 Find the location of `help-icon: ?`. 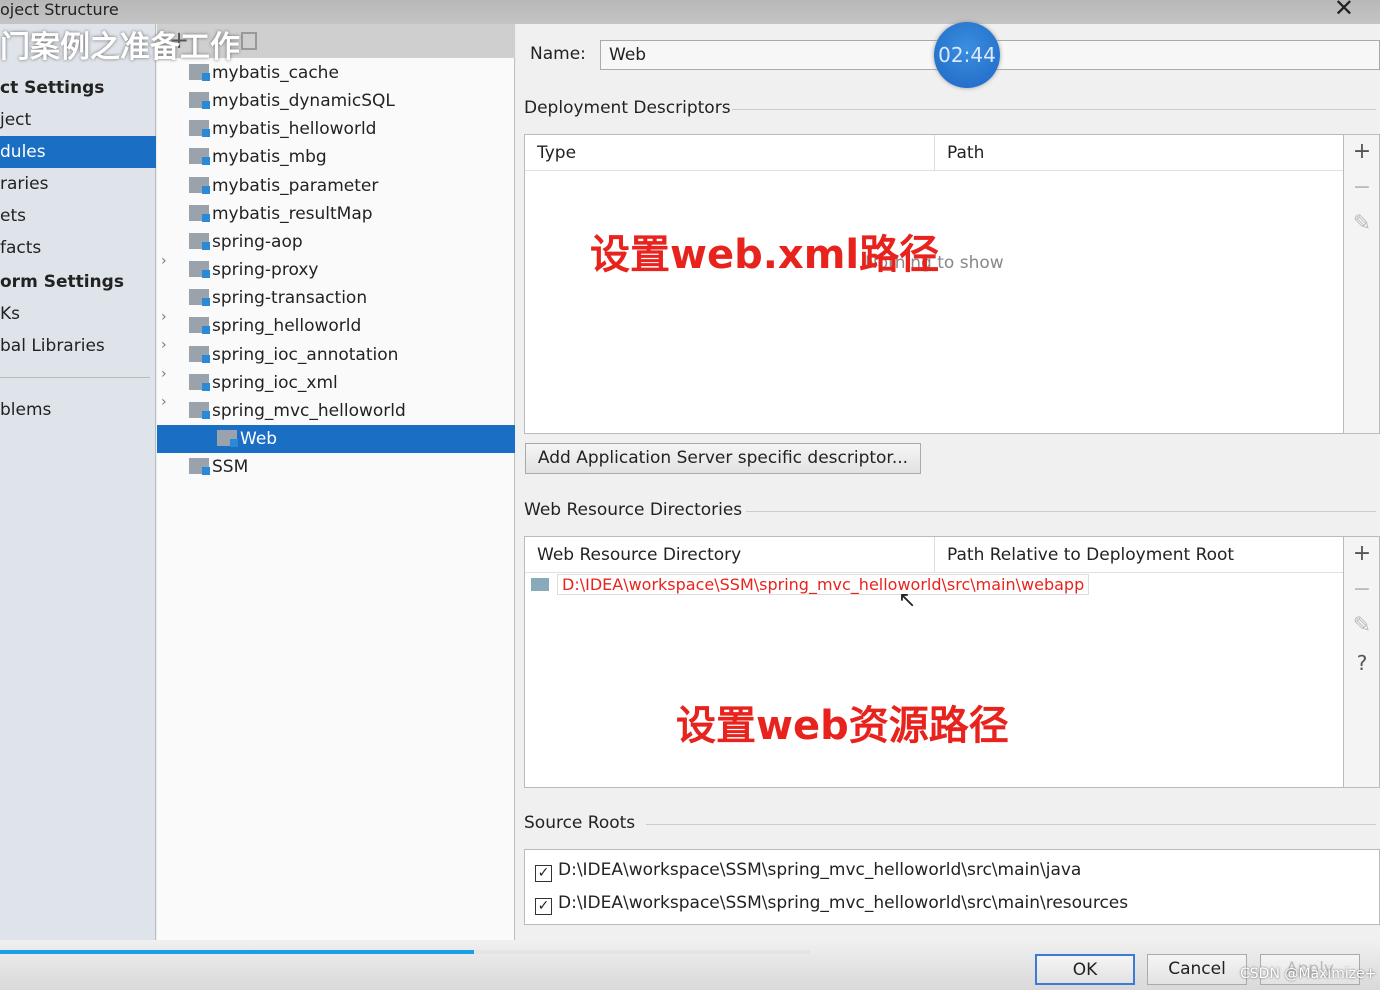

help-icon: ? is located at coordinates (1362, 663).